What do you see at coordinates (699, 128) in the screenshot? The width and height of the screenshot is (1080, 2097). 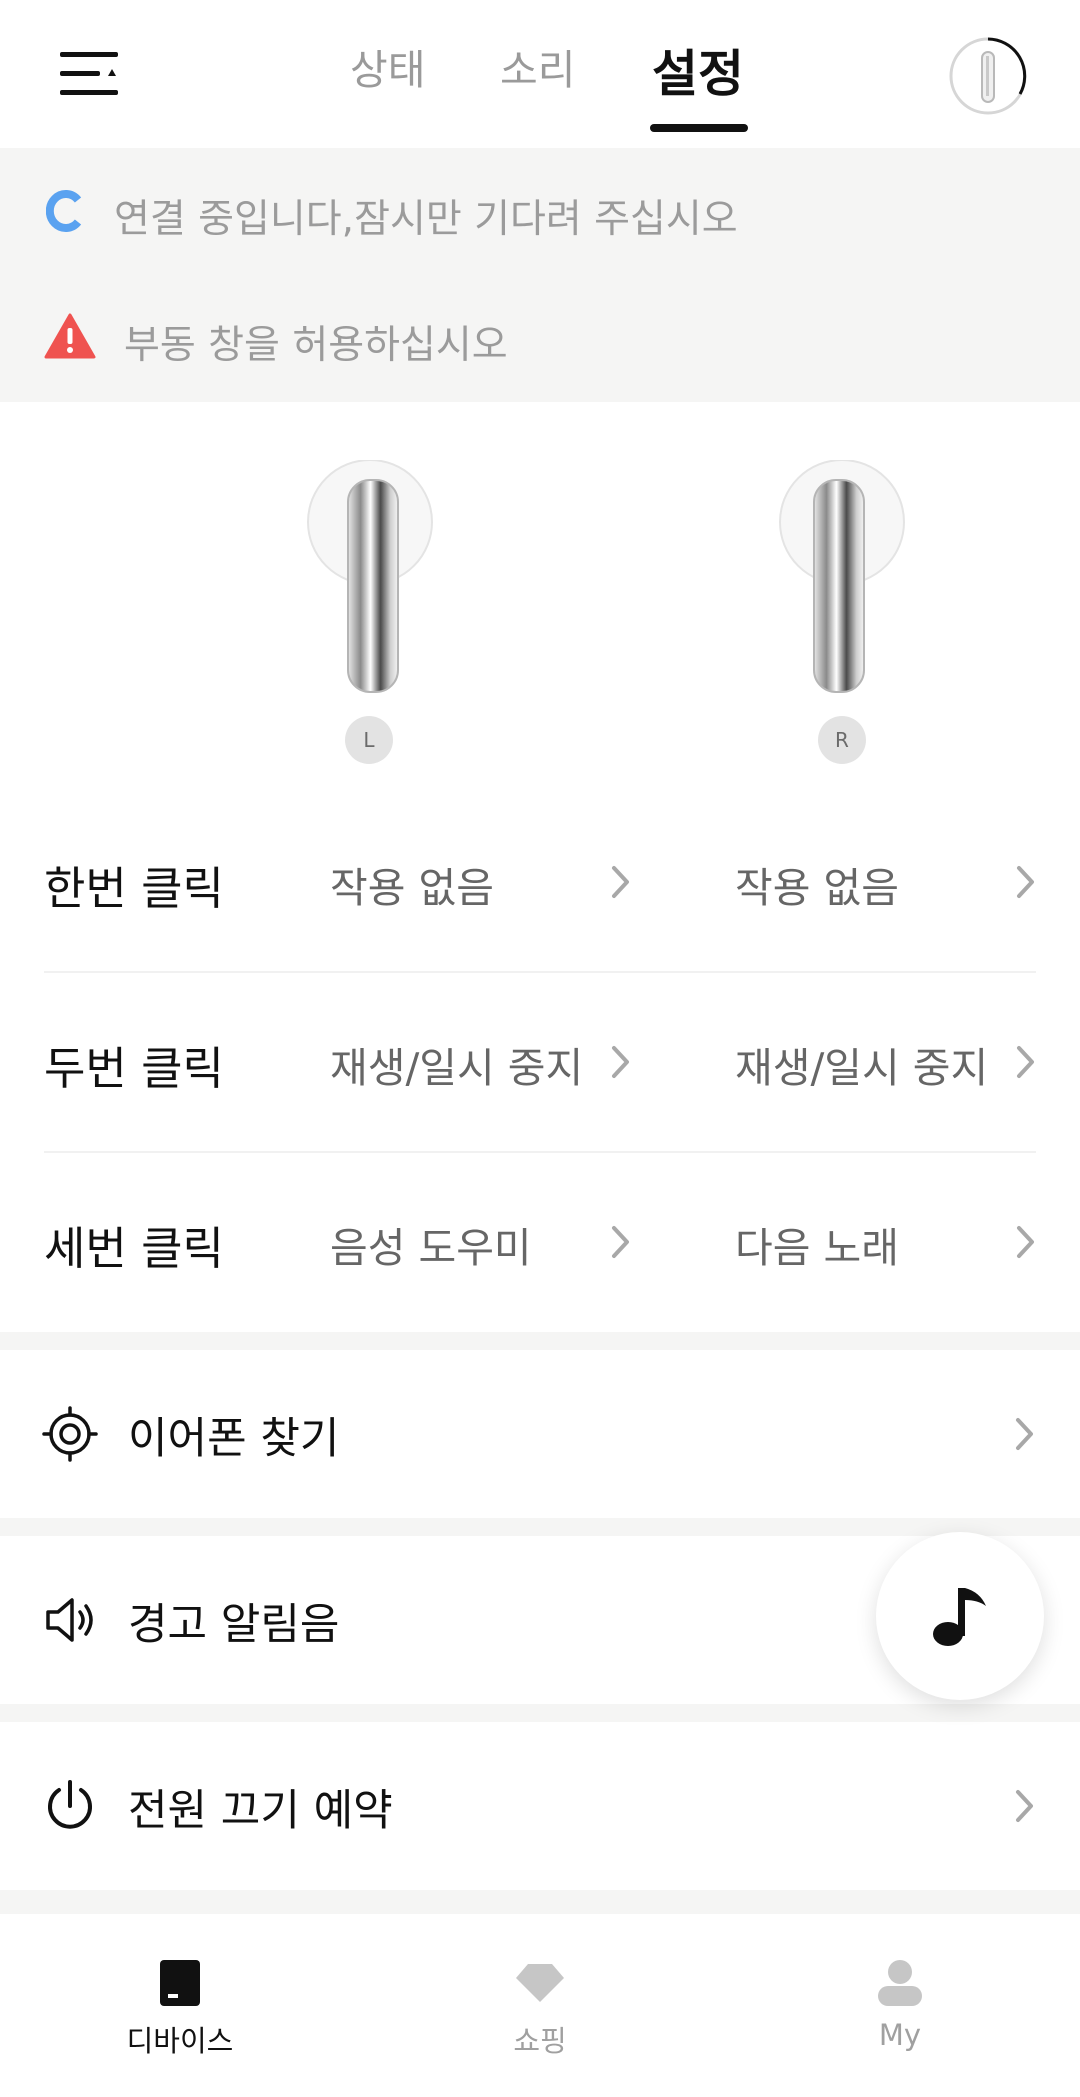 I see `active-tab-indicator` at bounding box center [699, 128].